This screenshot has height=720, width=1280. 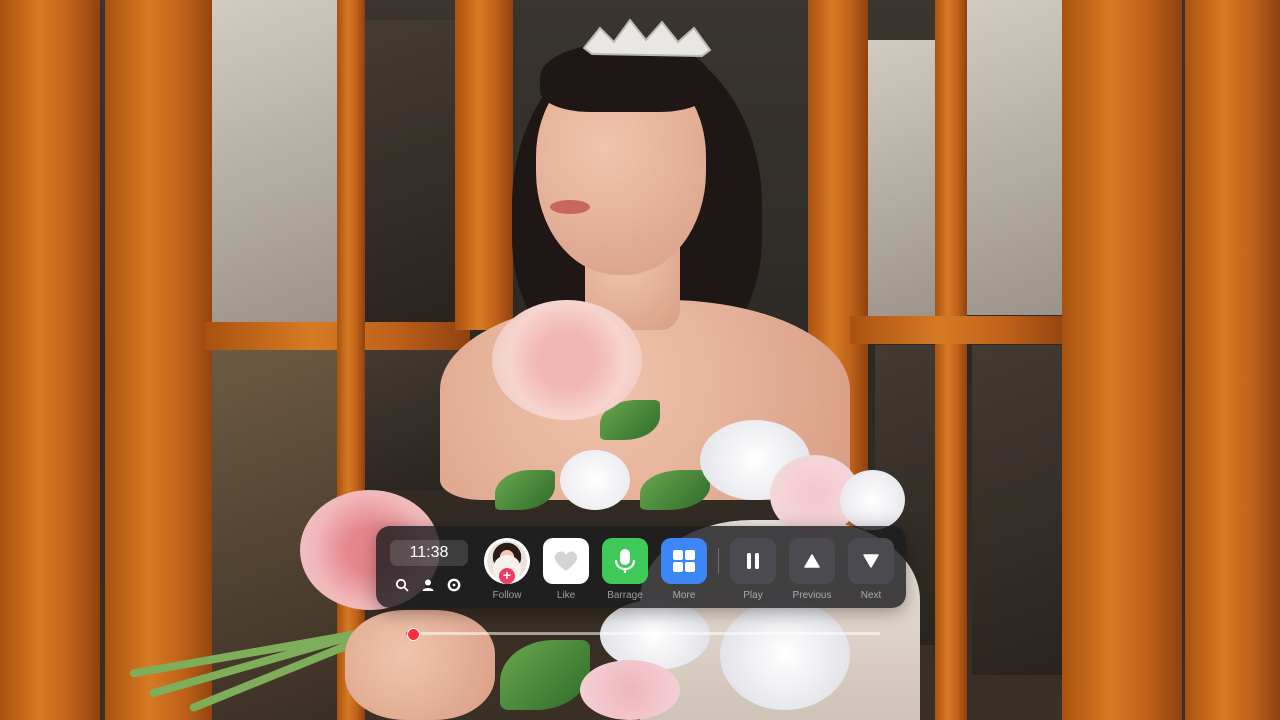 I want to click on clock: 11:38, so click(x=429, y=553).